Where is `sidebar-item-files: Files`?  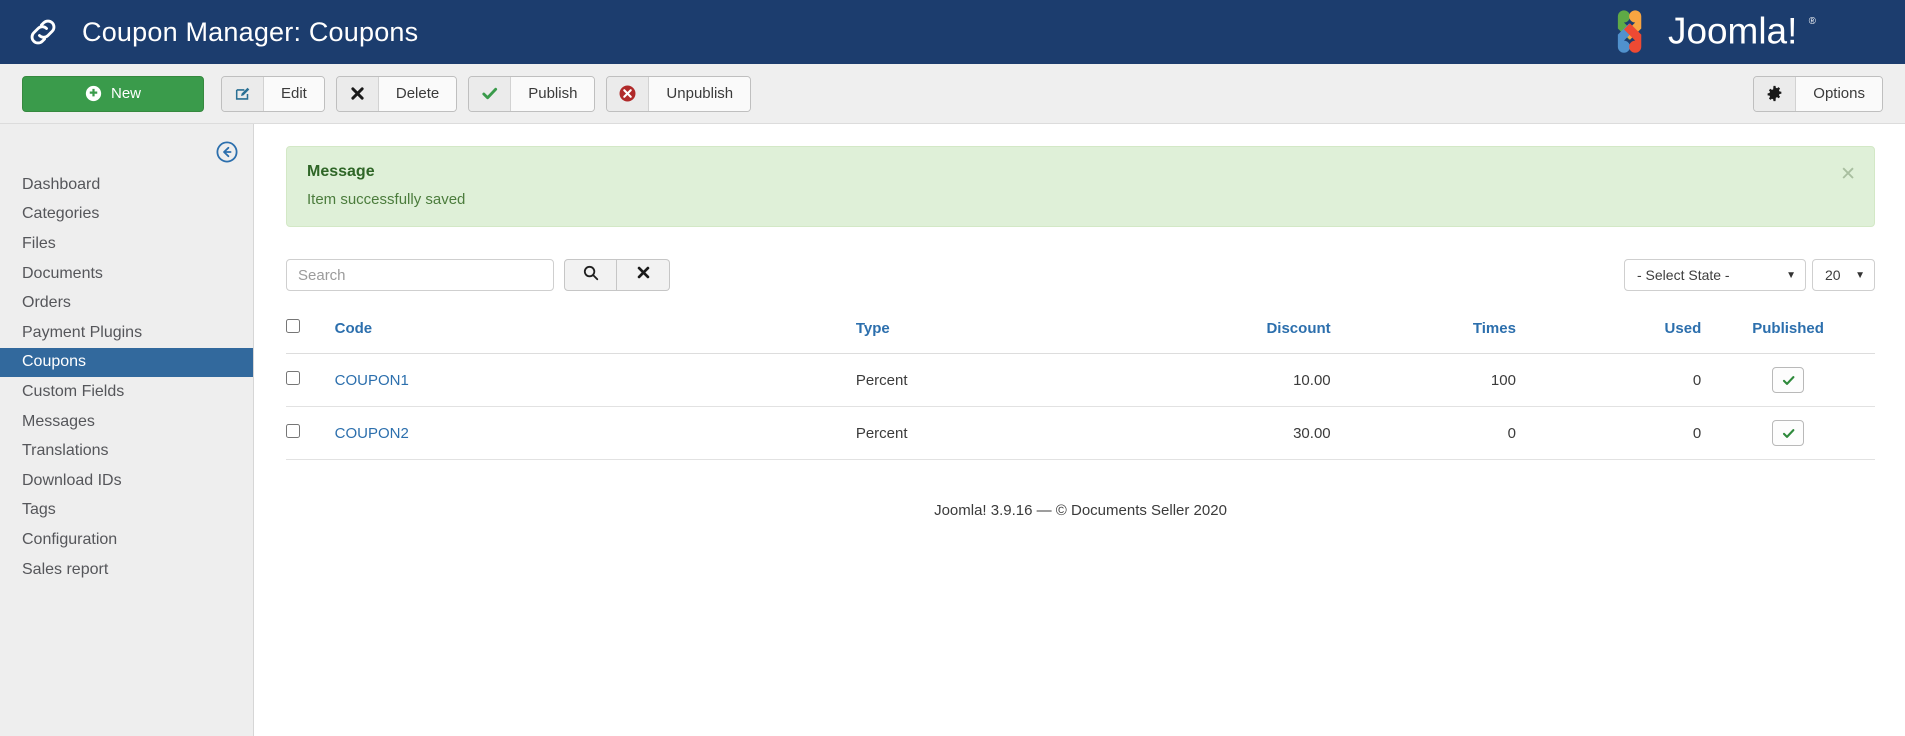
sidebar-item-files: Files is located at coordinates (126, 244).